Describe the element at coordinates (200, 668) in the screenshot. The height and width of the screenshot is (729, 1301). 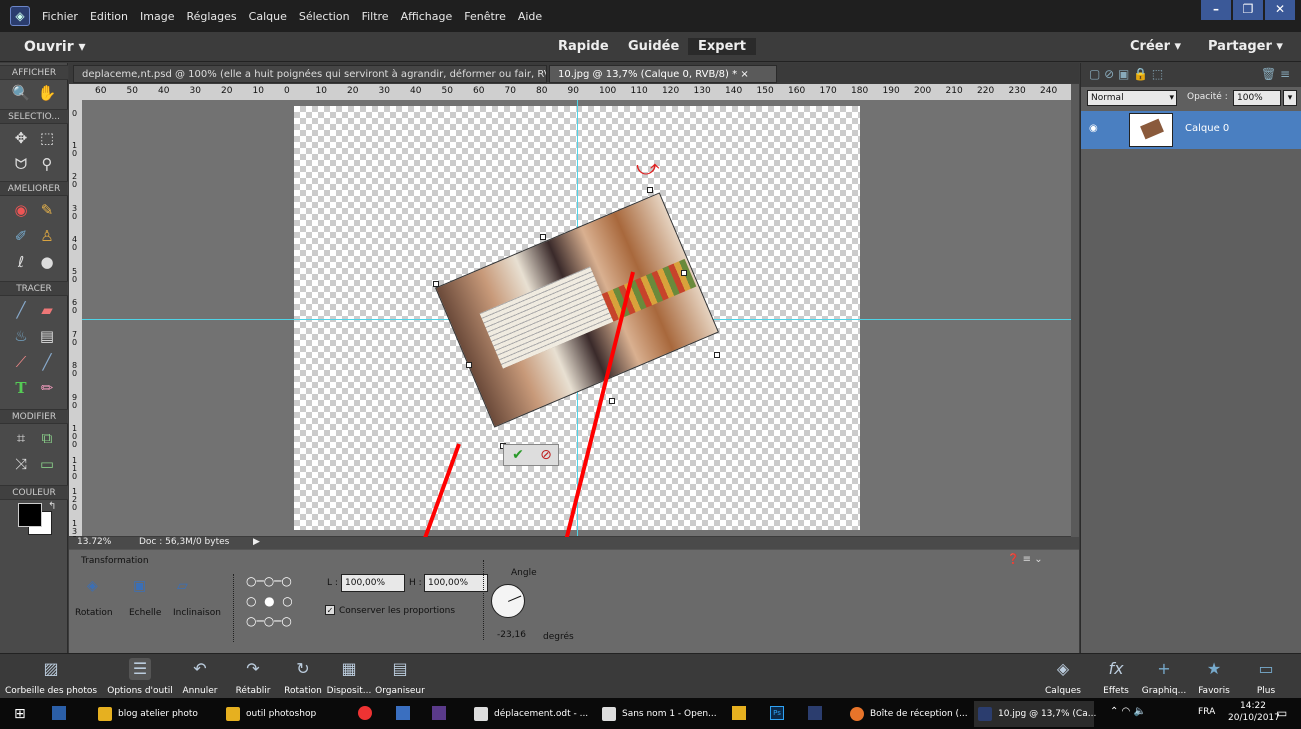
I see `undo-icon: ↶` at that location.